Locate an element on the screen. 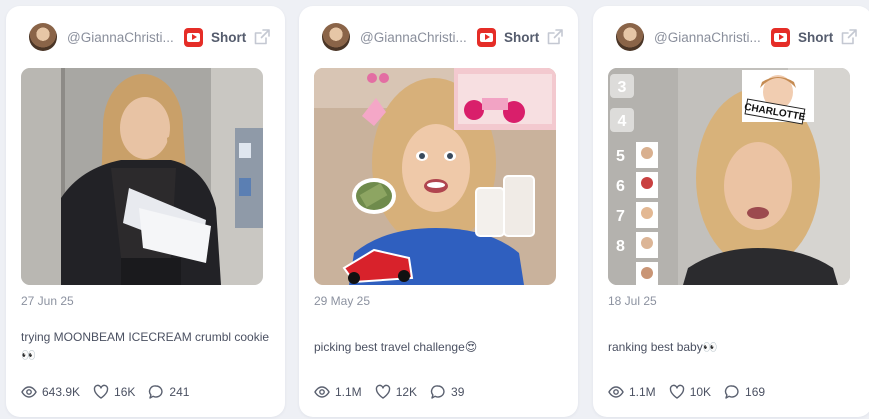 Image resolution: width=869 pixels, height=419 pixels. comments-stat: 241 is located at coordinates (168, 392).